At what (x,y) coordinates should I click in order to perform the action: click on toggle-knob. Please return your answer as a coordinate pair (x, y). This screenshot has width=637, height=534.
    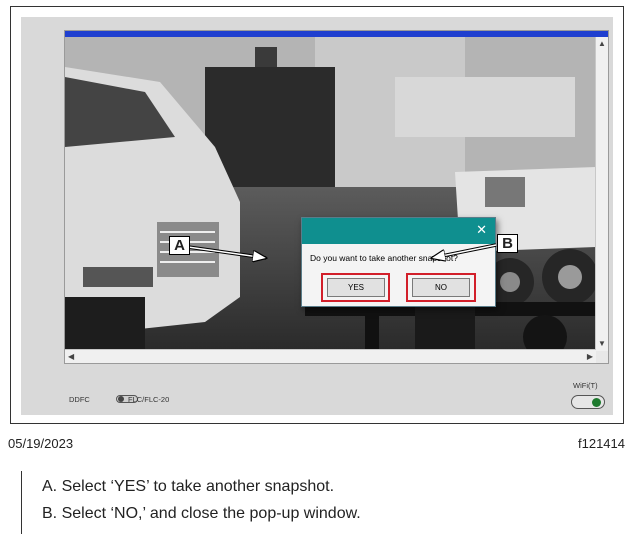
    Looking at the image, I should click on (121, 399).